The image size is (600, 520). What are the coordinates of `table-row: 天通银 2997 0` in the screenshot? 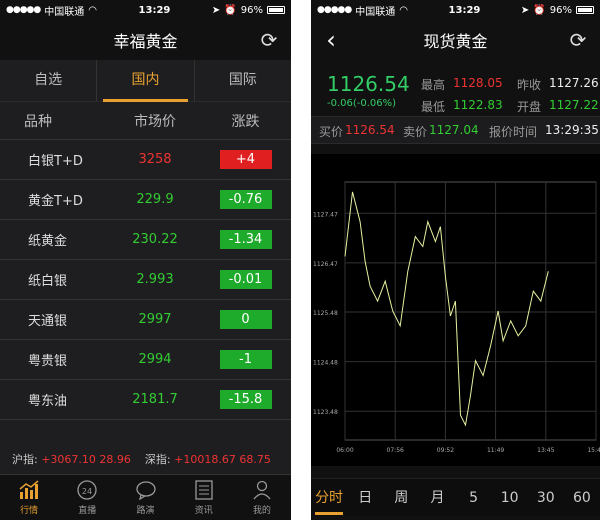 It's located at (145, 320).